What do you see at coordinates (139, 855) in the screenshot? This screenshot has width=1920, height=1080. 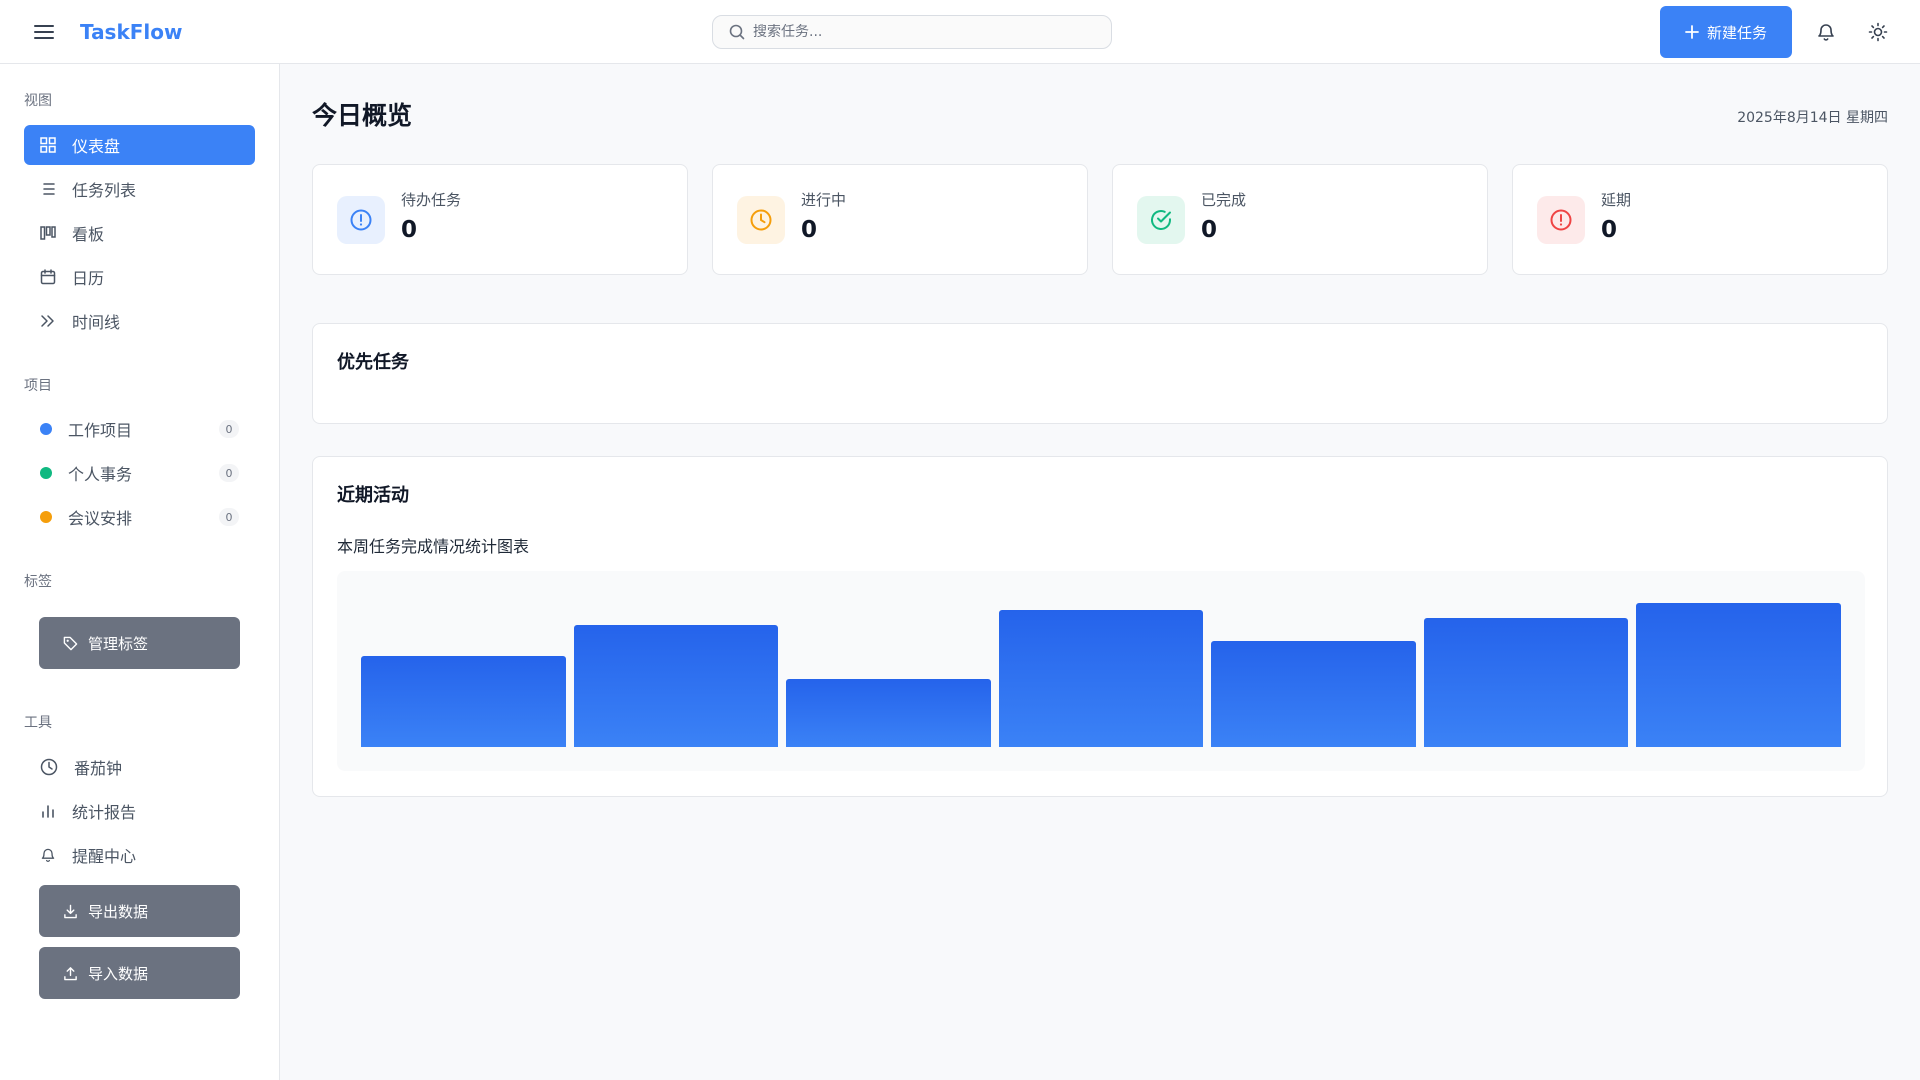 I see `sidebar-item-reminders: 提醒中心` at bounding box center [139, 855].